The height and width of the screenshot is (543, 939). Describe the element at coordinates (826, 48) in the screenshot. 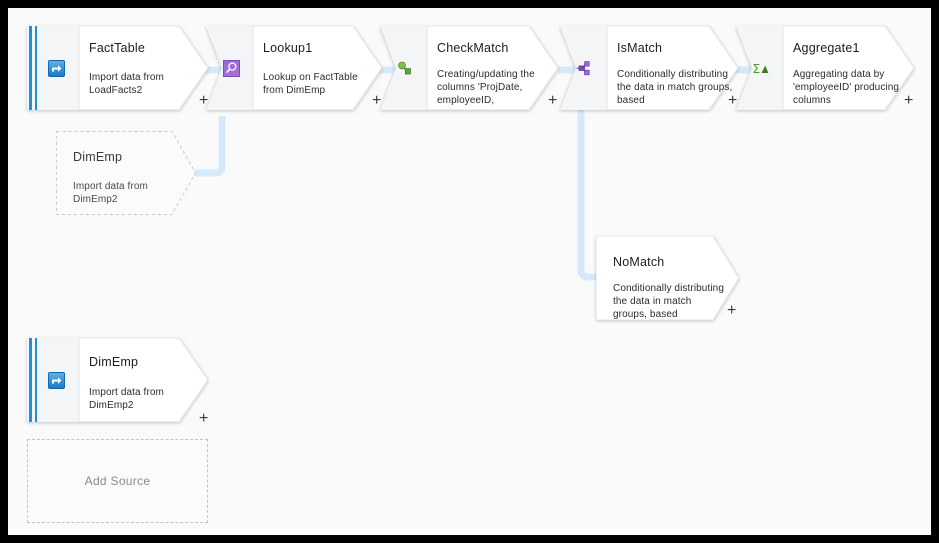

I see `node-title: Aggregate1` at that location.